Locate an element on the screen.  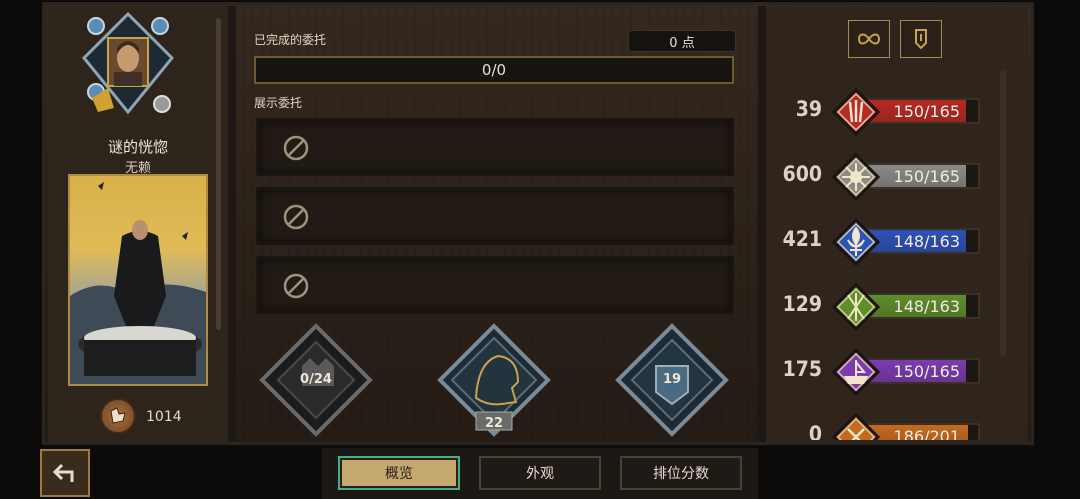
tab-ranked-score: 排位分数 is located at coordinates (681, 473).